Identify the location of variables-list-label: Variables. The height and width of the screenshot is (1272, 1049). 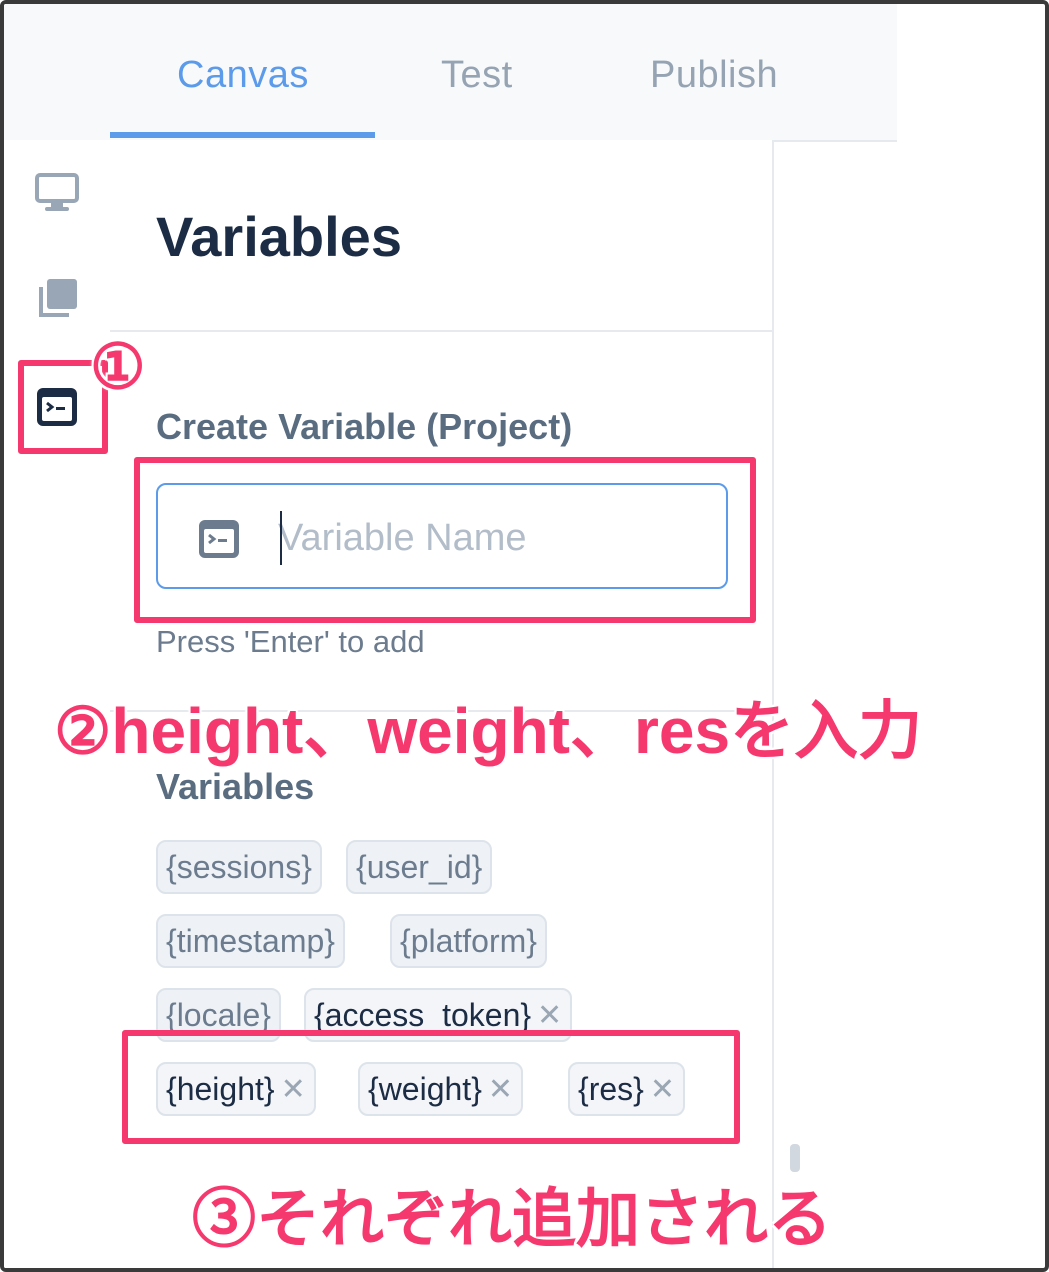
(235, 786).